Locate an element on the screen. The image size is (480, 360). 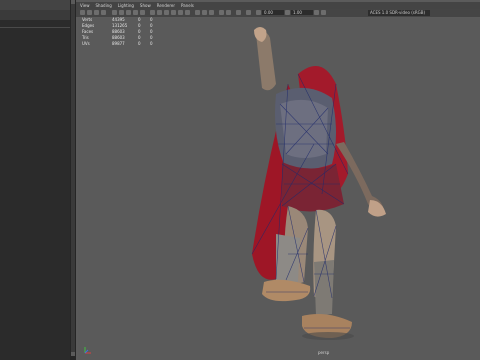
grid-icon is located at coordinates (114, 12).